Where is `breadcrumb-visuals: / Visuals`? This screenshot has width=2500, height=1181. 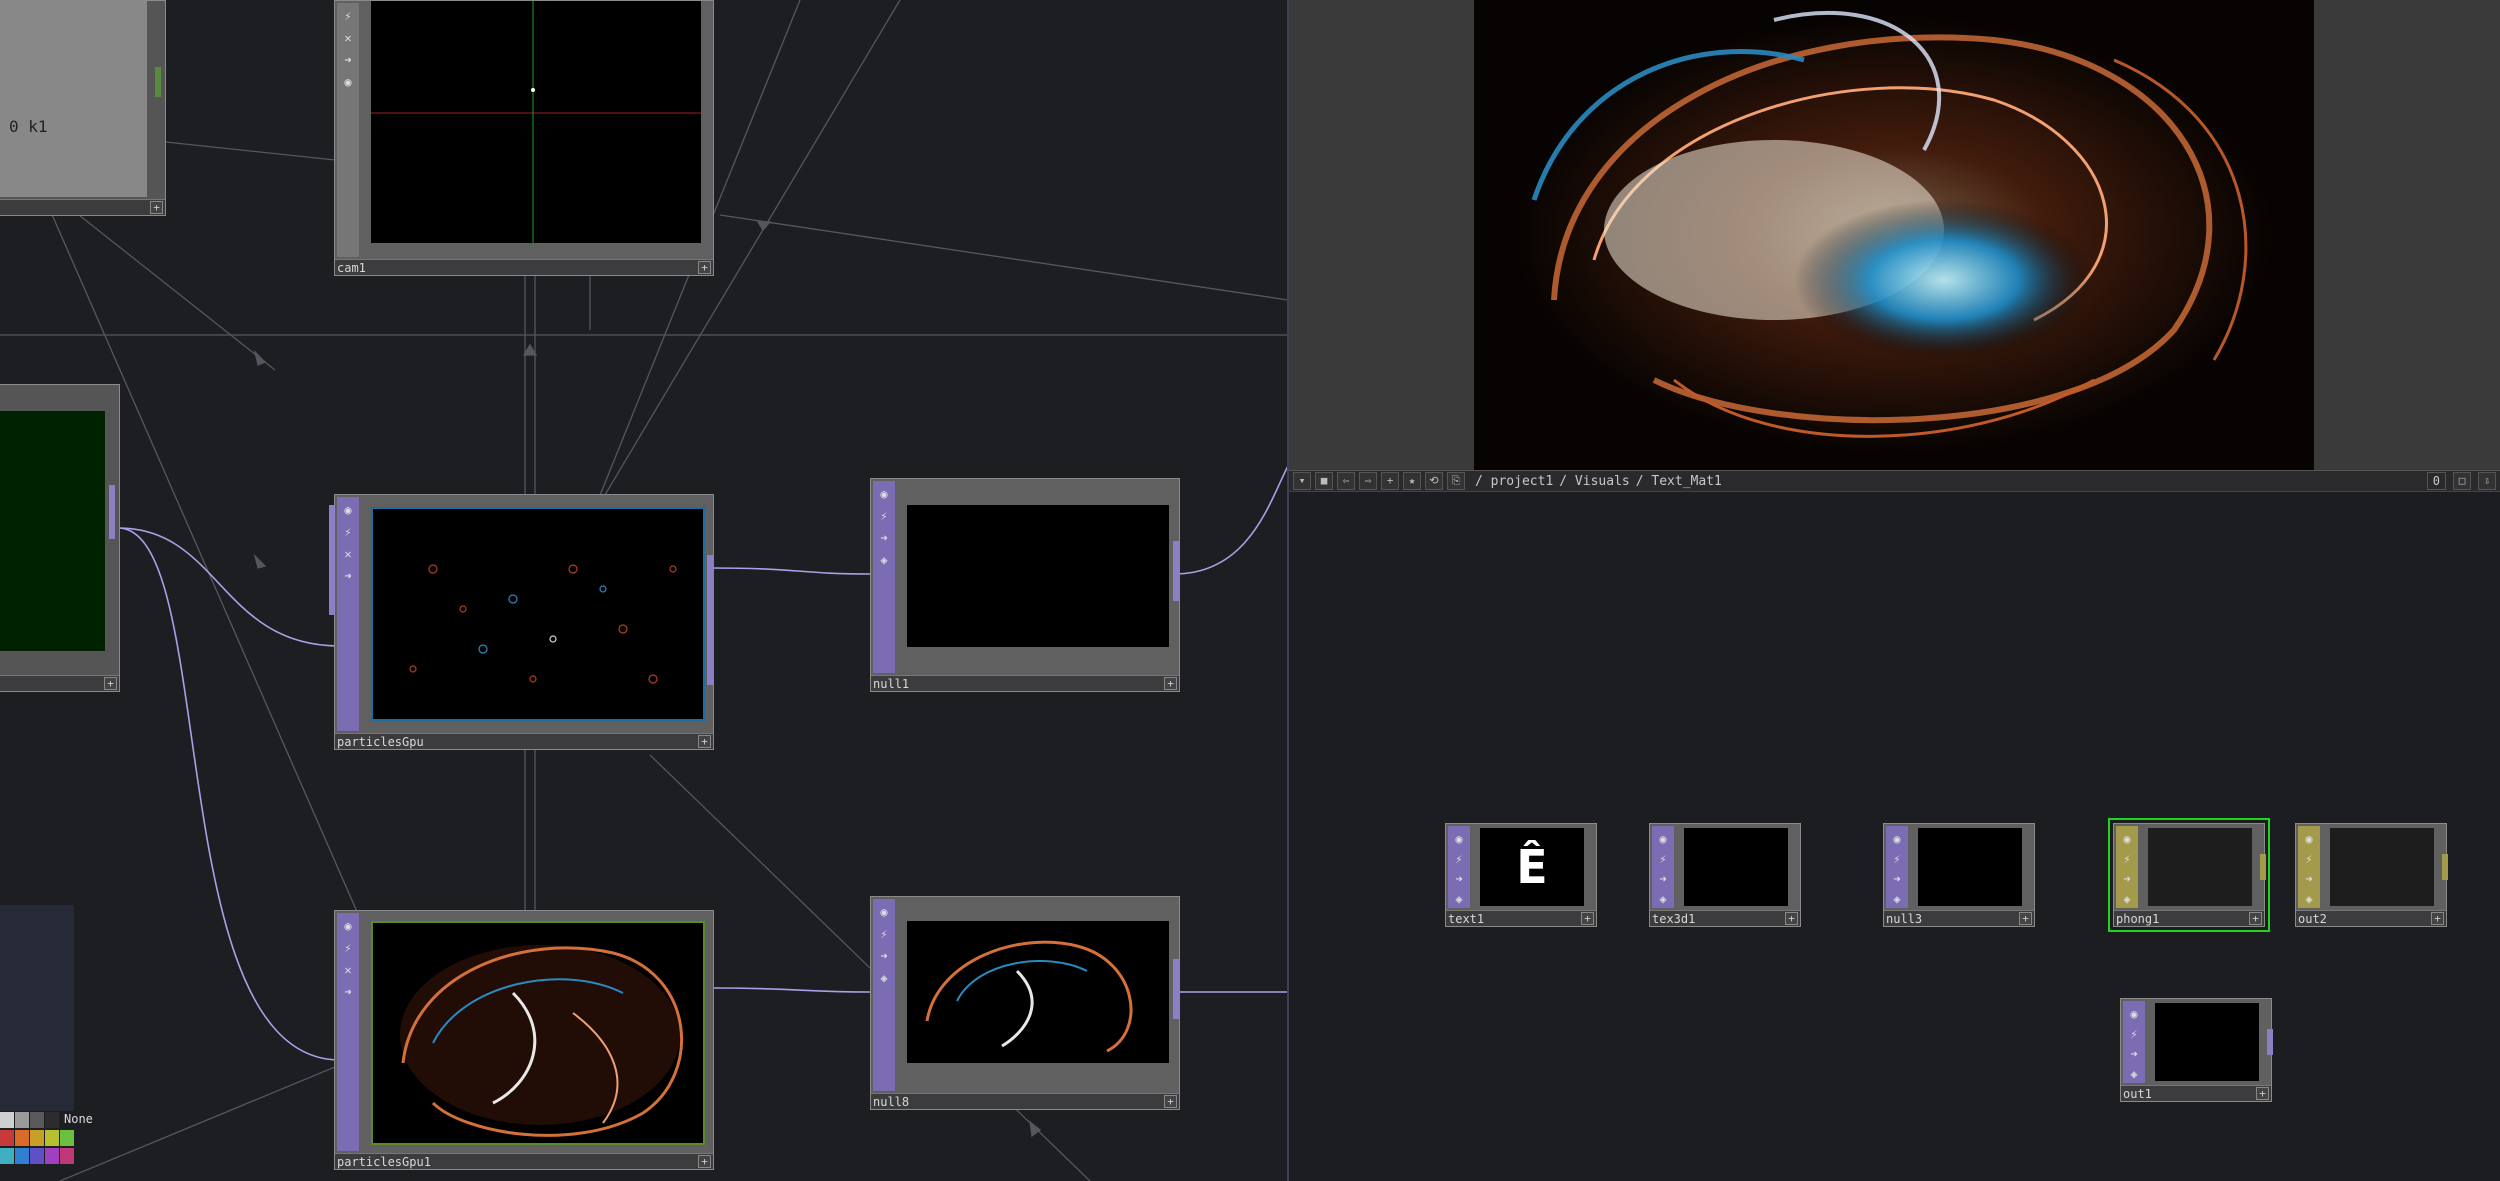 breadcrumb-visuals: / Visuals is located at coordinates (1594, 481).